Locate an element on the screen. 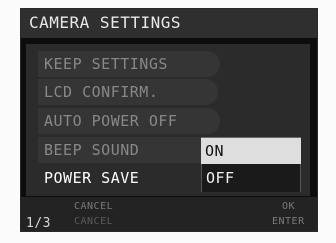 The image size is (336, 243). menu-item-auto-power-off: AUTO POWER OFF is located at coordinates (129, 121).